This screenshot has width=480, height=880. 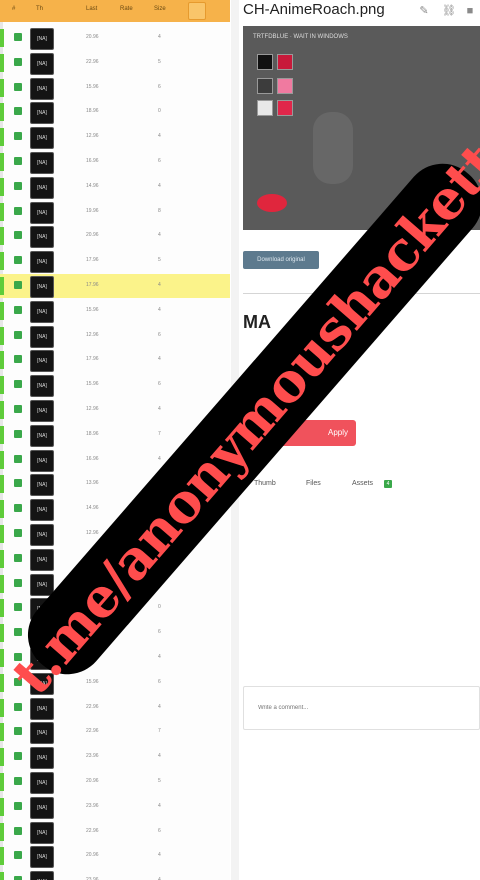 I want to click on link-icon: ⛓, so click(x=449, y=11).